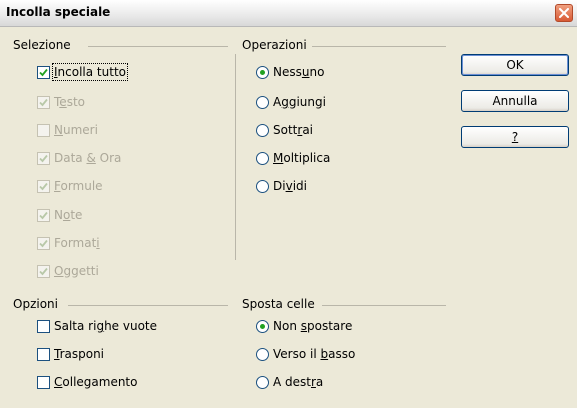  What do you see at coordinates (81, 186) in the screenshot?
I see `label-text: ormule` at bounding box center [81, 186].